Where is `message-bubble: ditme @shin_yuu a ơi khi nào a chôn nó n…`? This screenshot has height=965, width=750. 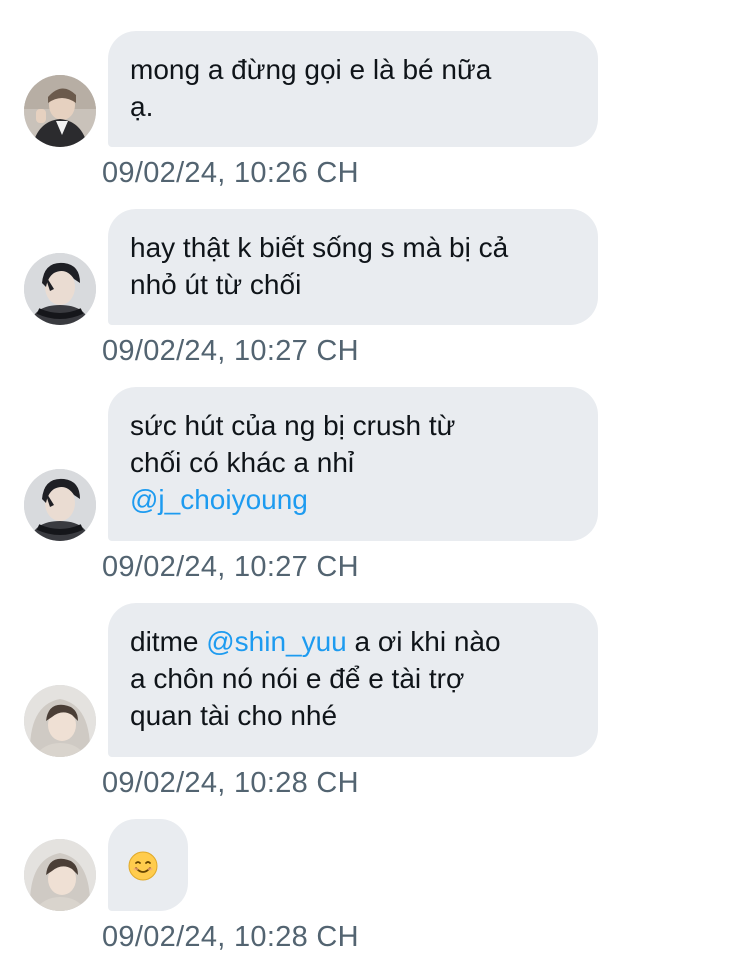
message-bubble: ditme @shin_yuu a ơi khi nào a chôn nó n… is located at coordinates (353, 680).